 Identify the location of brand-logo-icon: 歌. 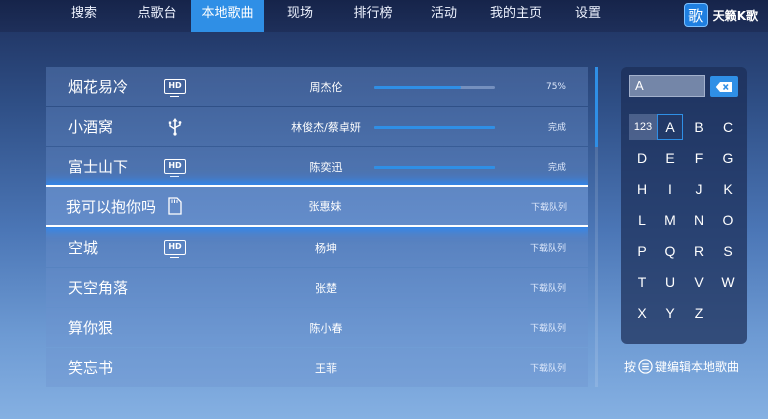
(695, 15).